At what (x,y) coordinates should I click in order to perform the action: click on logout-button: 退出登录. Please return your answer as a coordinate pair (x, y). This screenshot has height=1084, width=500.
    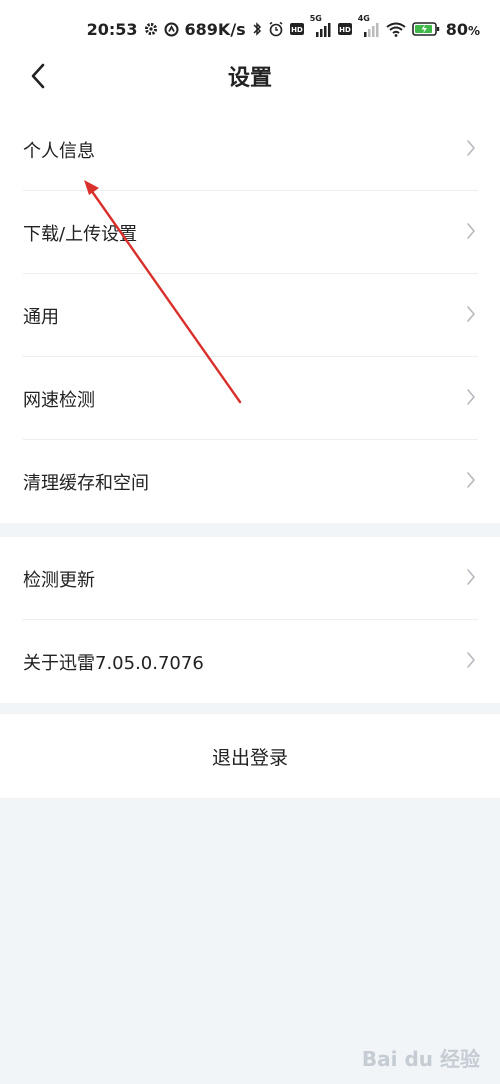
    Looking at the image, I should click on (250, 756).